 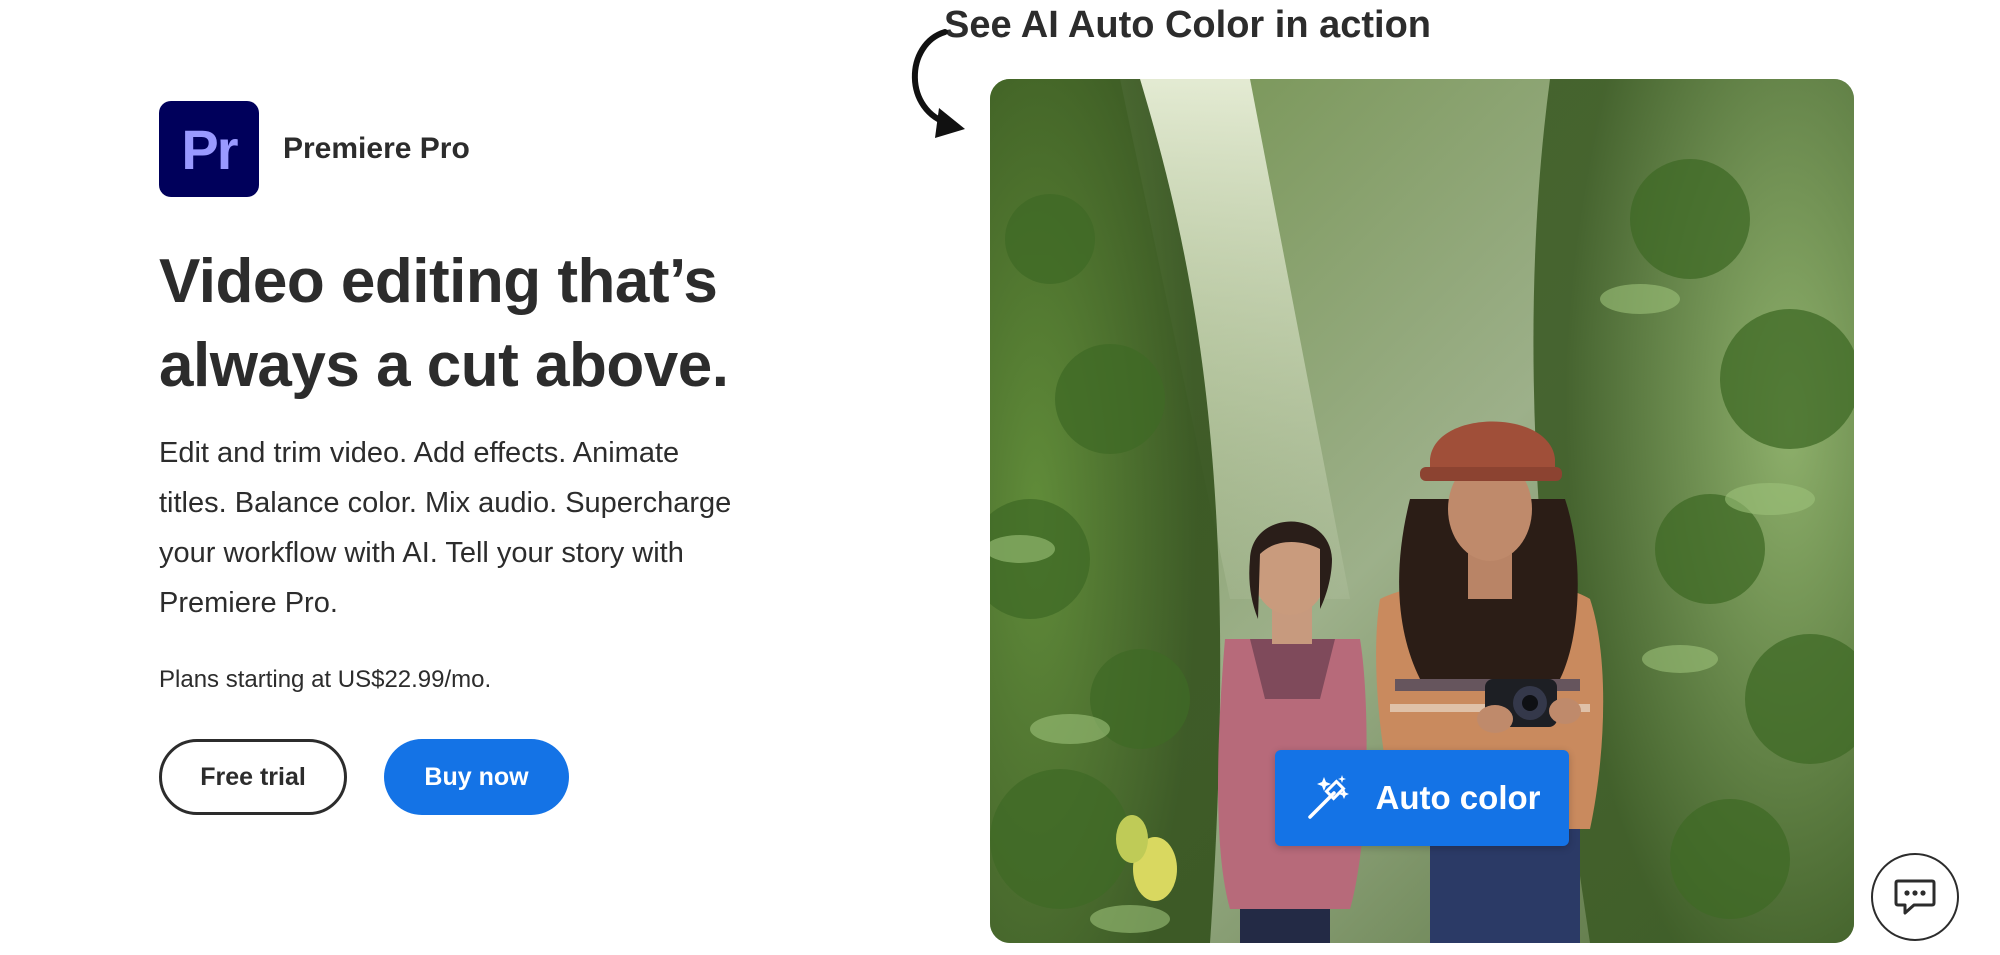 I want to click on magic-wand-icon, so click(x=1328, y=797).